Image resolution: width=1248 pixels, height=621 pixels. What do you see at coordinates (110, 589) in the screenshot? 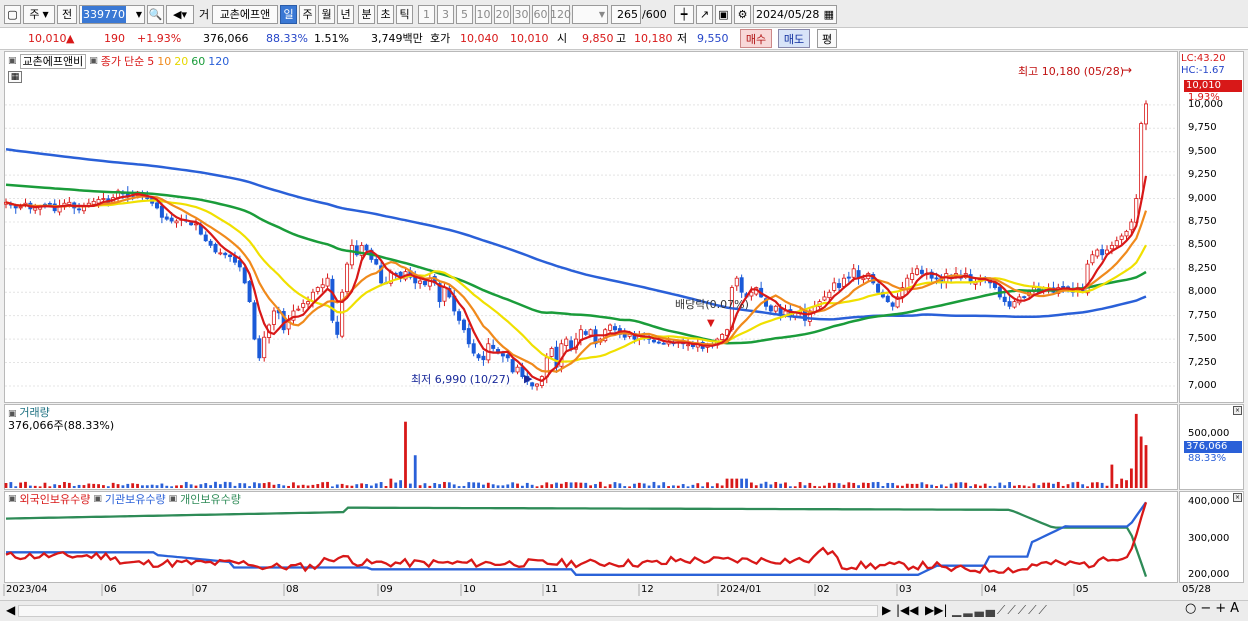
I see `x-tick-label: 06` at bounding box center [110, 589].